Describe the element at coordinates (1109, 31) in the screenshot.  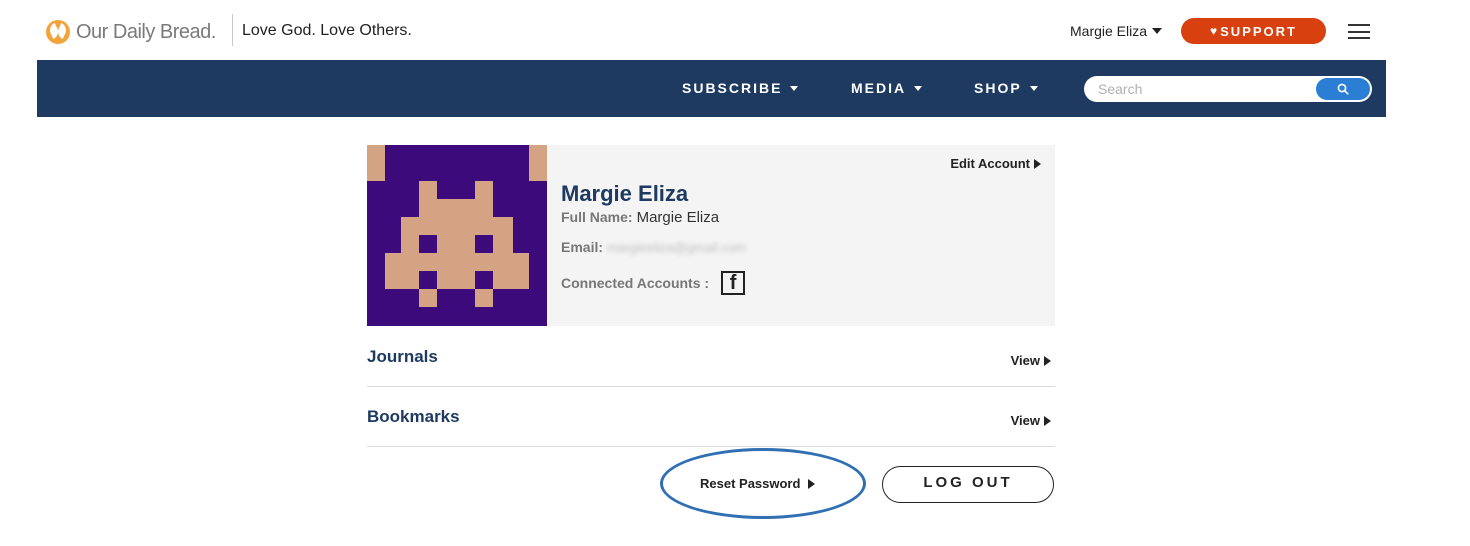
I see `user-menu-label: Margie Eliza` at that location.